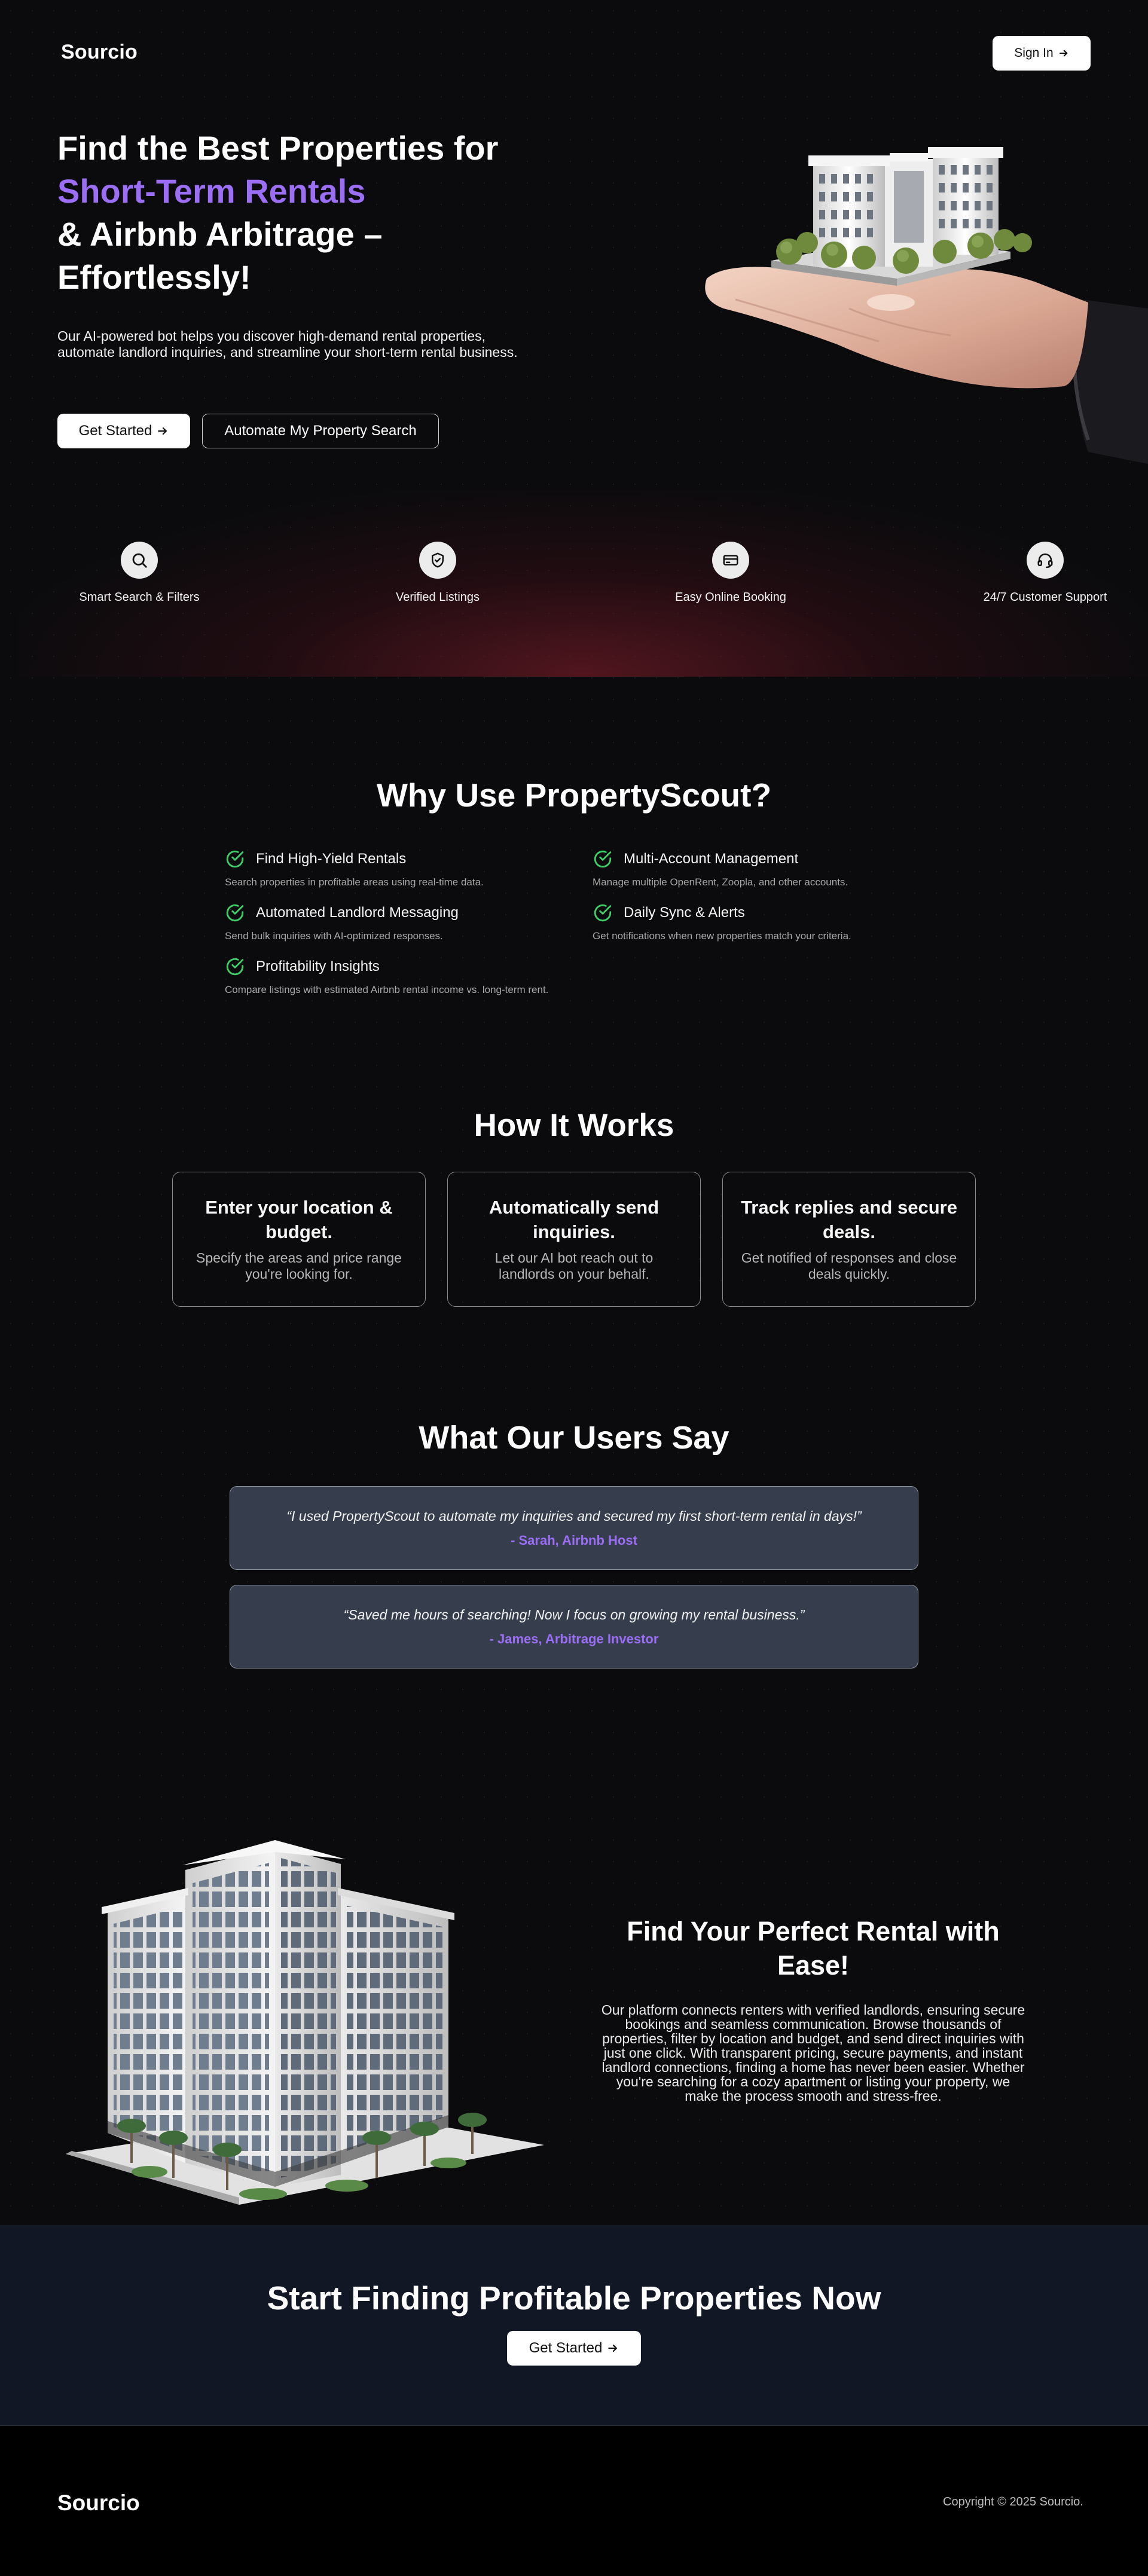 Image resolution: width=1148 pixels, height=2576 pixels. What do you see at coordinates (574, 1438) in the screenshot?
I see `testimonials-title: What Our Users Say` at bounding box center [574, 1438].